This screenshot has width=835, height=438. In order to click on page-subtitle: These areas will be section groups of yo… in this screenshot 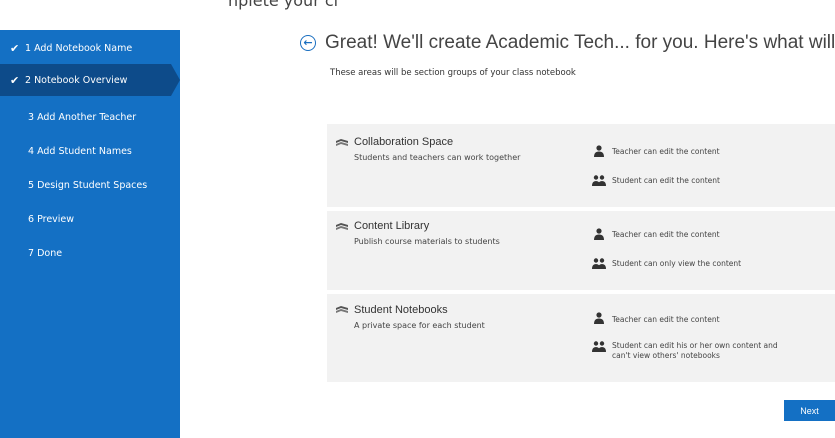, I will do `click(453, 73)`.